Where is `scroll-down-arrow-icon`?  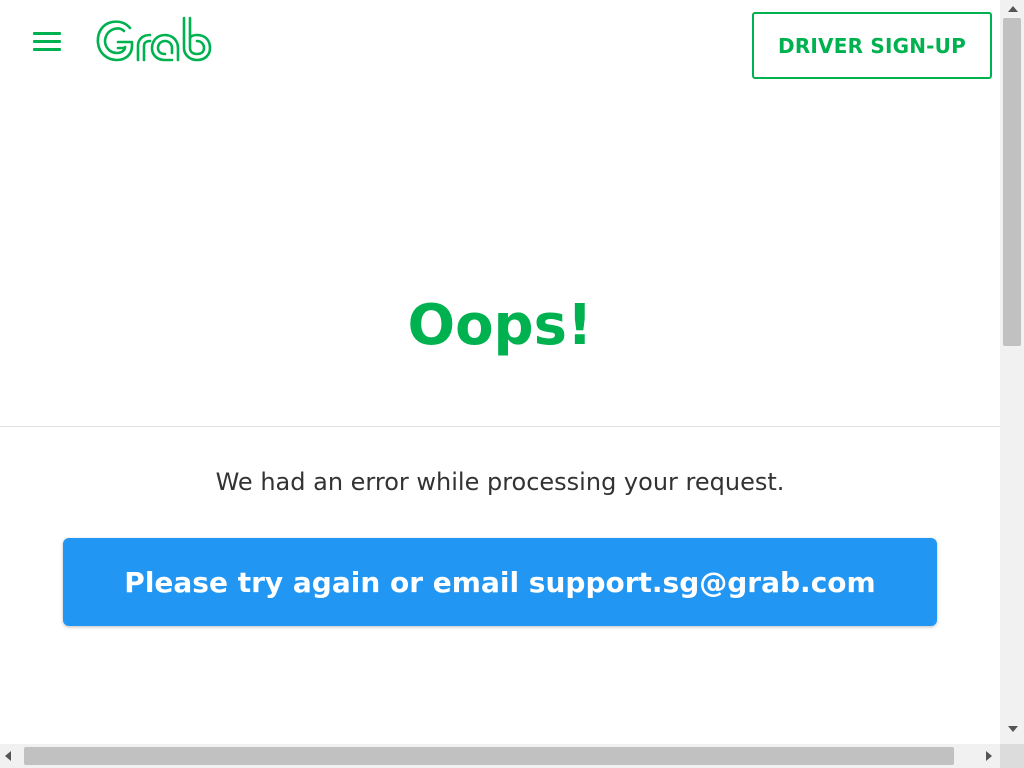
scroll-down-arrow-icon is located at coordinates (1012, 728).